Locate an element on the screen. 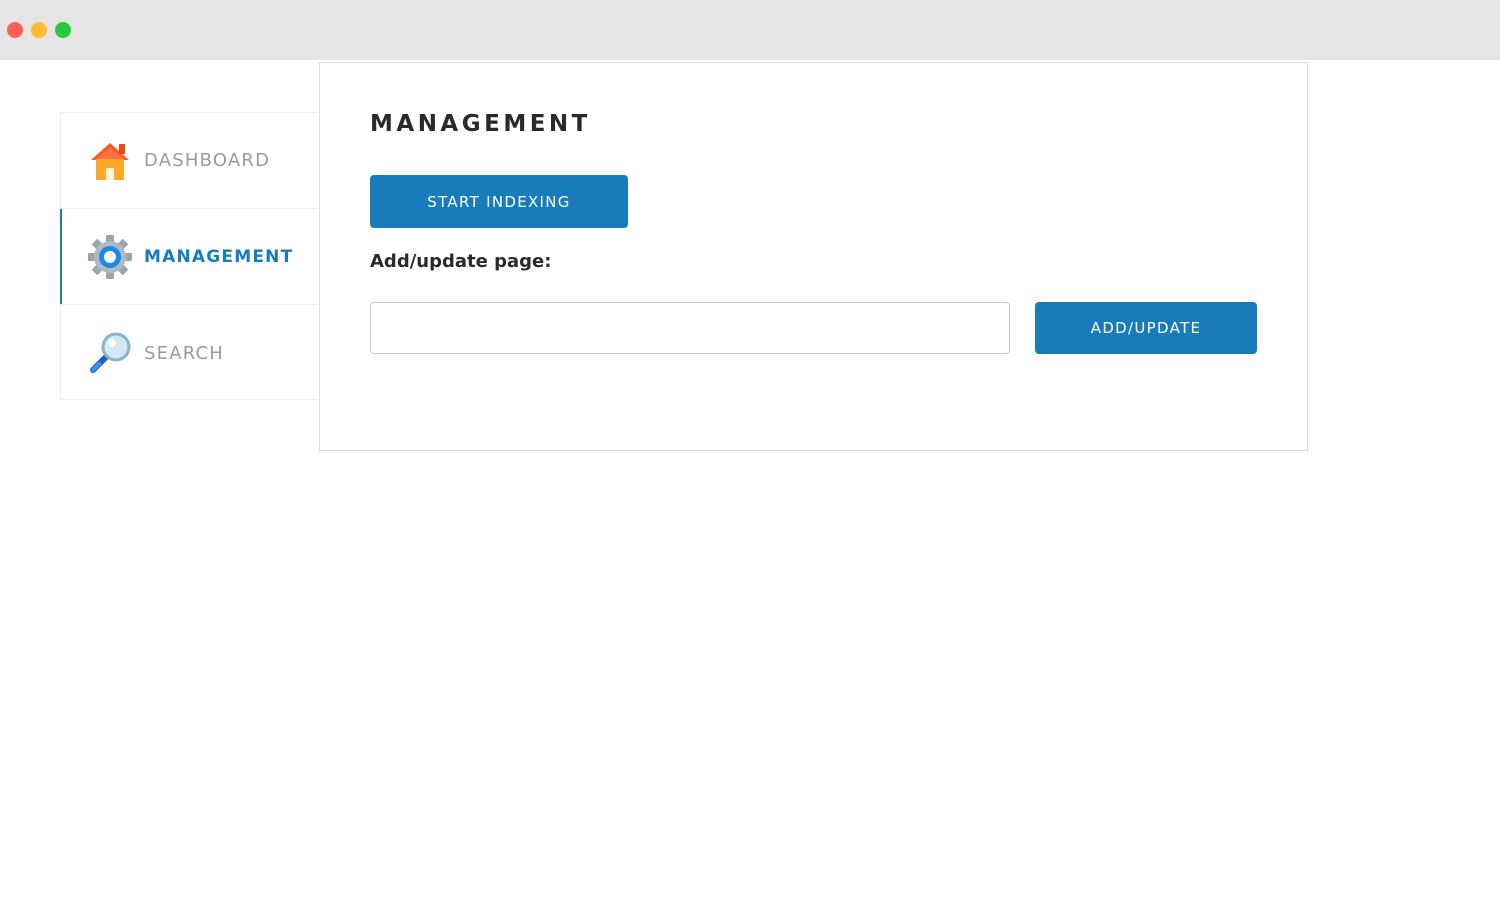 This screenshot has height=898, width=1500. page-title: MANAGEMENT is located at coordinates (480, 124).